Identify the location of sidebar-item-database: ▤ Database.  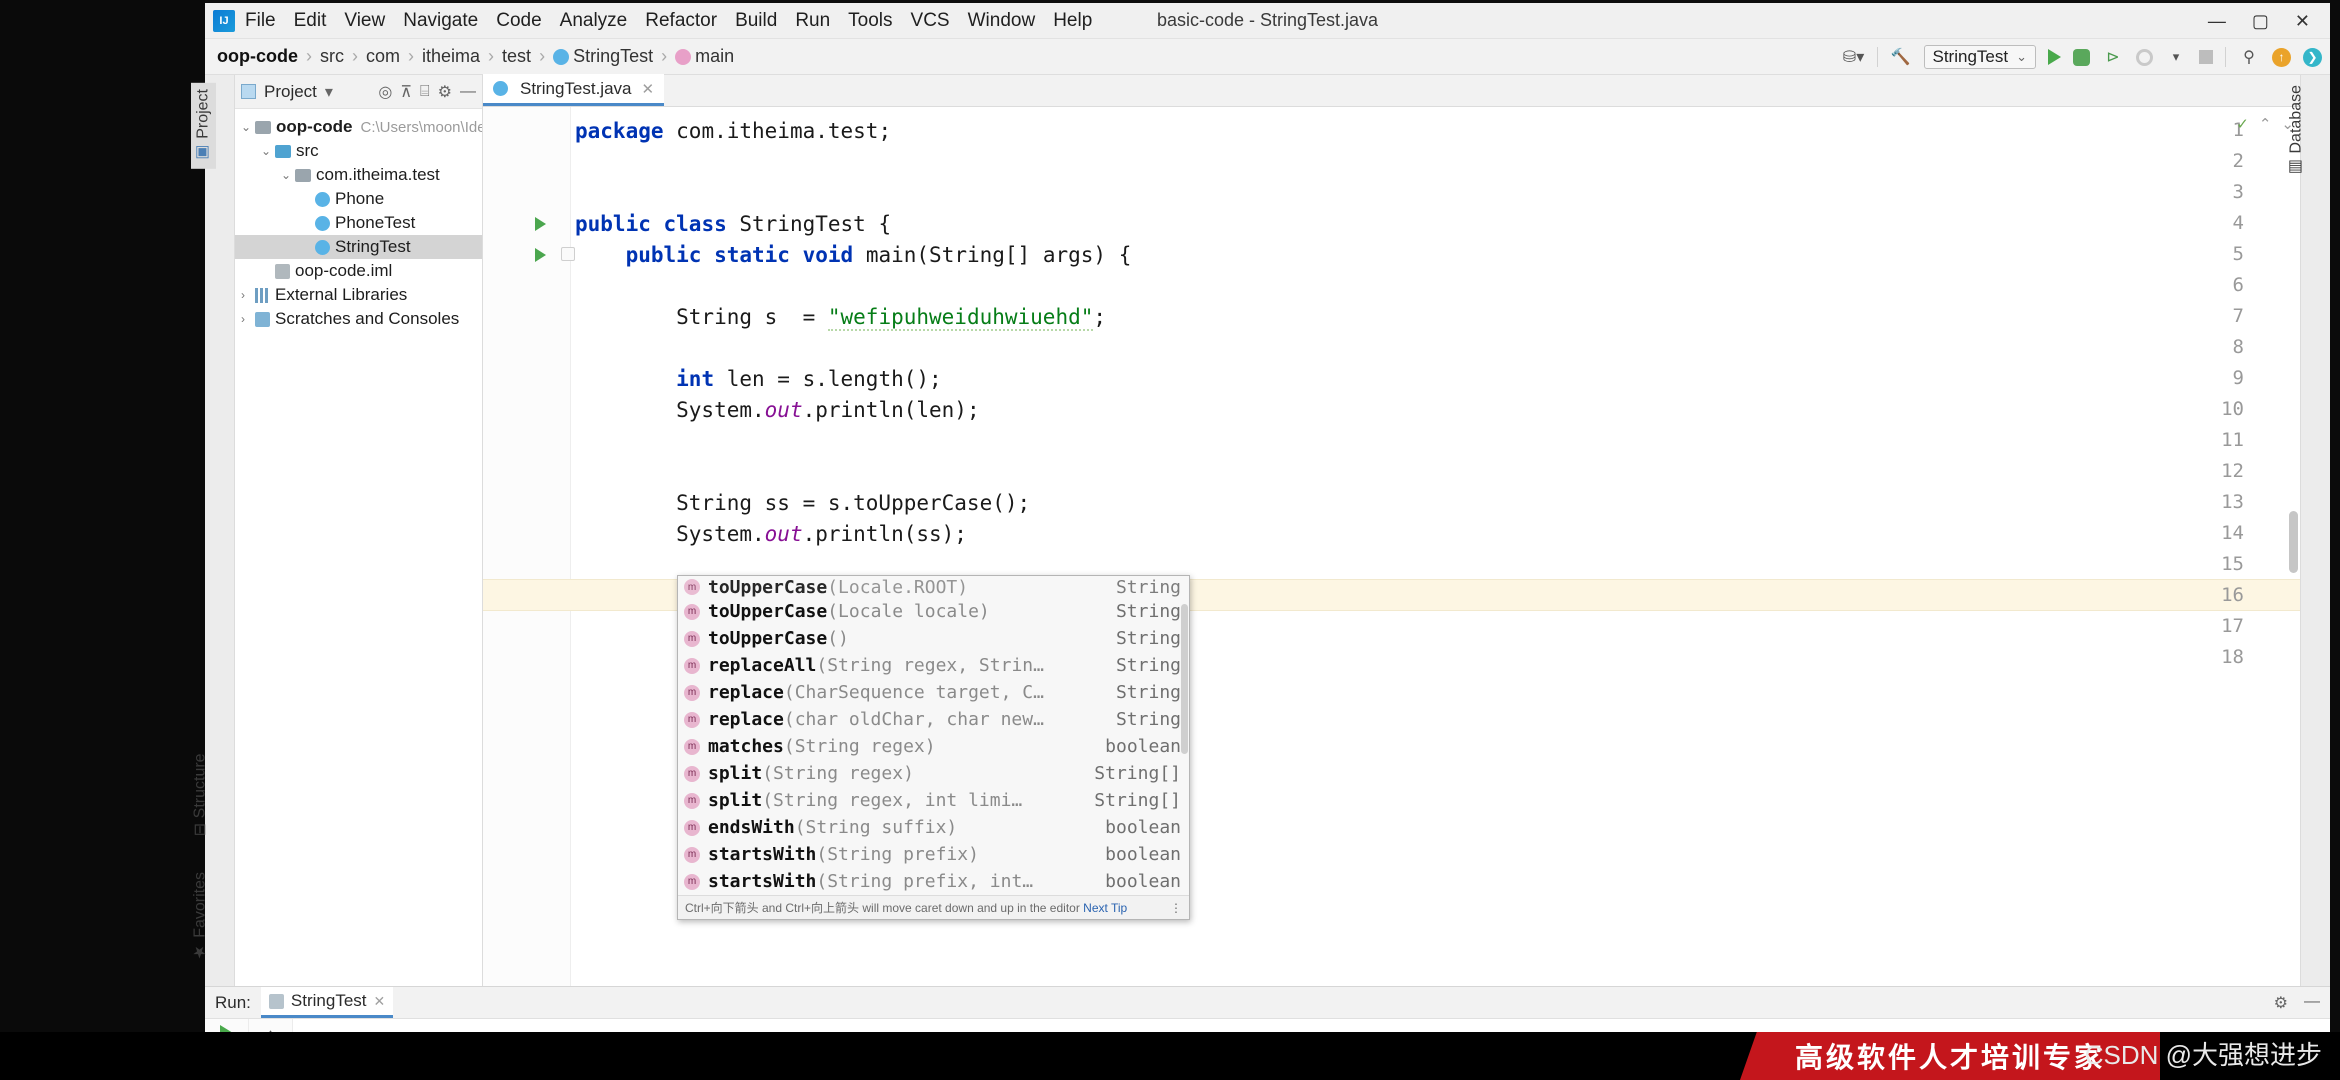
(2296, 131).